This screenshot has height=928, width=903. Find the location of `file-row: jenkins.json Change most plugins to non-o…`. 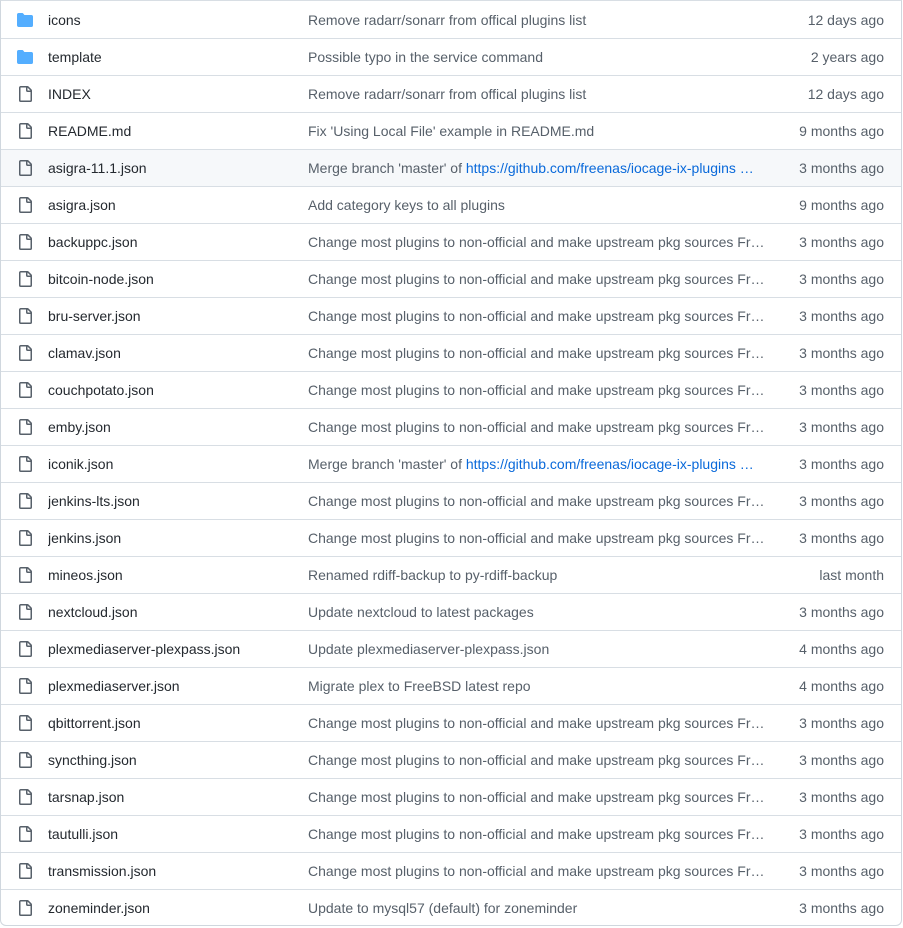

file-row: jenkins.json Change most plugins to non-o… is located at coordinates (451, 537).